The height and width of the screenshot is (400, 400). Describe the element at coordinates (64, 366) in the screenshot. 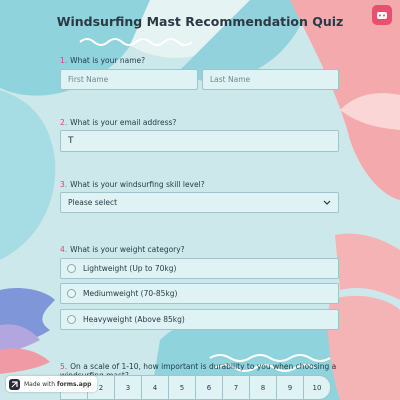

I see `question-number: 5.` at that location.